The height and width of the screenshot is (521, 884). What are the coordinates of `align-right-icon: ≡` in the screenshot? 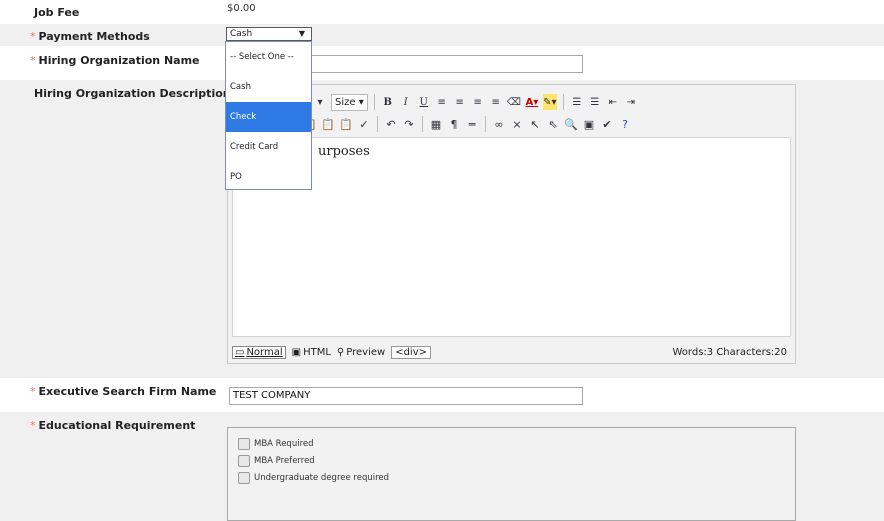 It's located at (478, 102).